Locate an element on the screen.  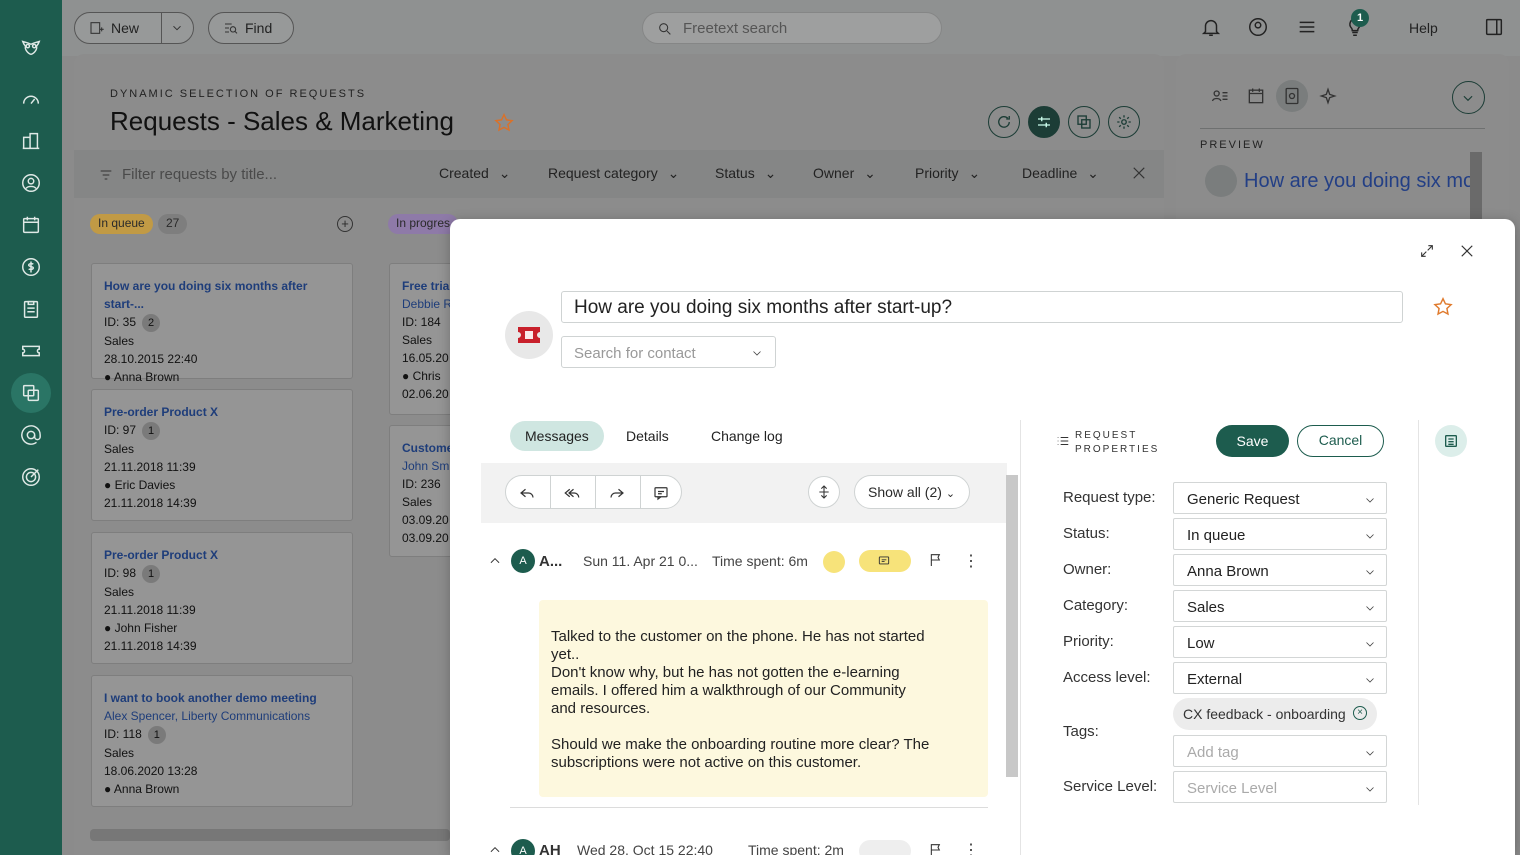
tag-chip: CX feedback - onboarding × is located at coordinates (1275, 714).